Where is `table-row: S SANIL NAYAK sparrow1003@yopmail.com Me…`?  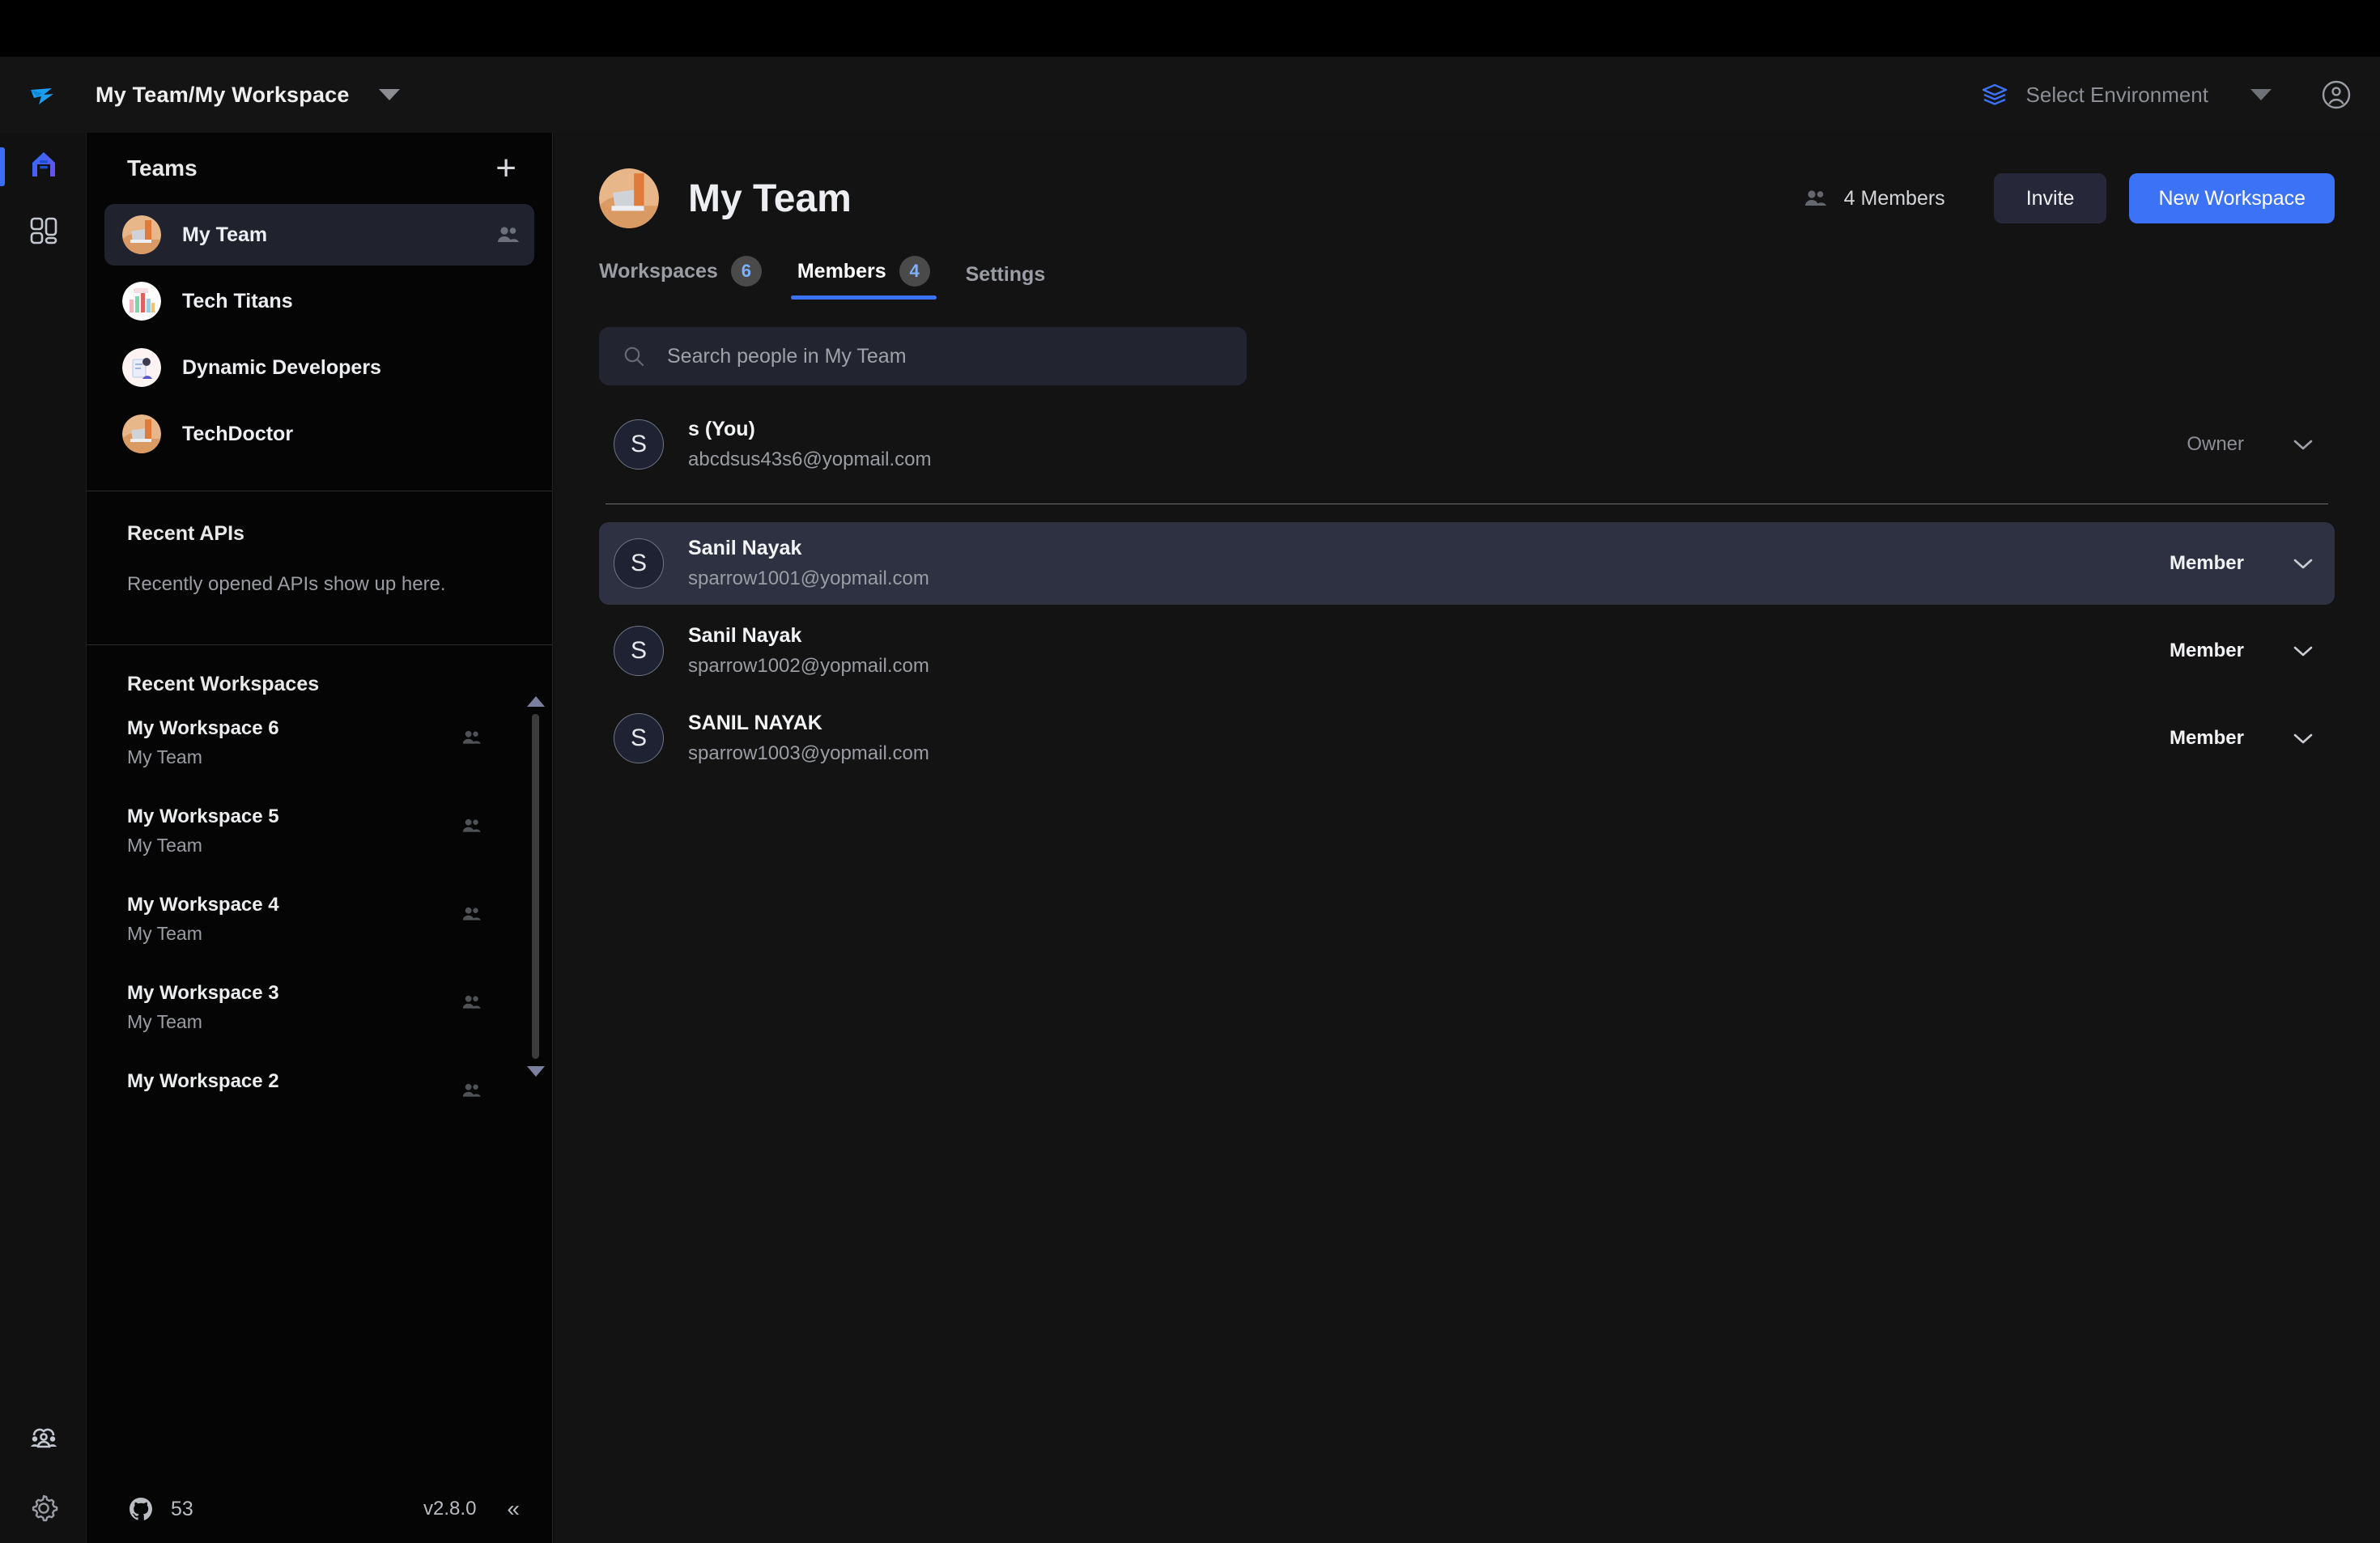
table-row: S SANIL NAYAK sparrow1003@yopmail.com Me… is located at coordinates (1467, 738).